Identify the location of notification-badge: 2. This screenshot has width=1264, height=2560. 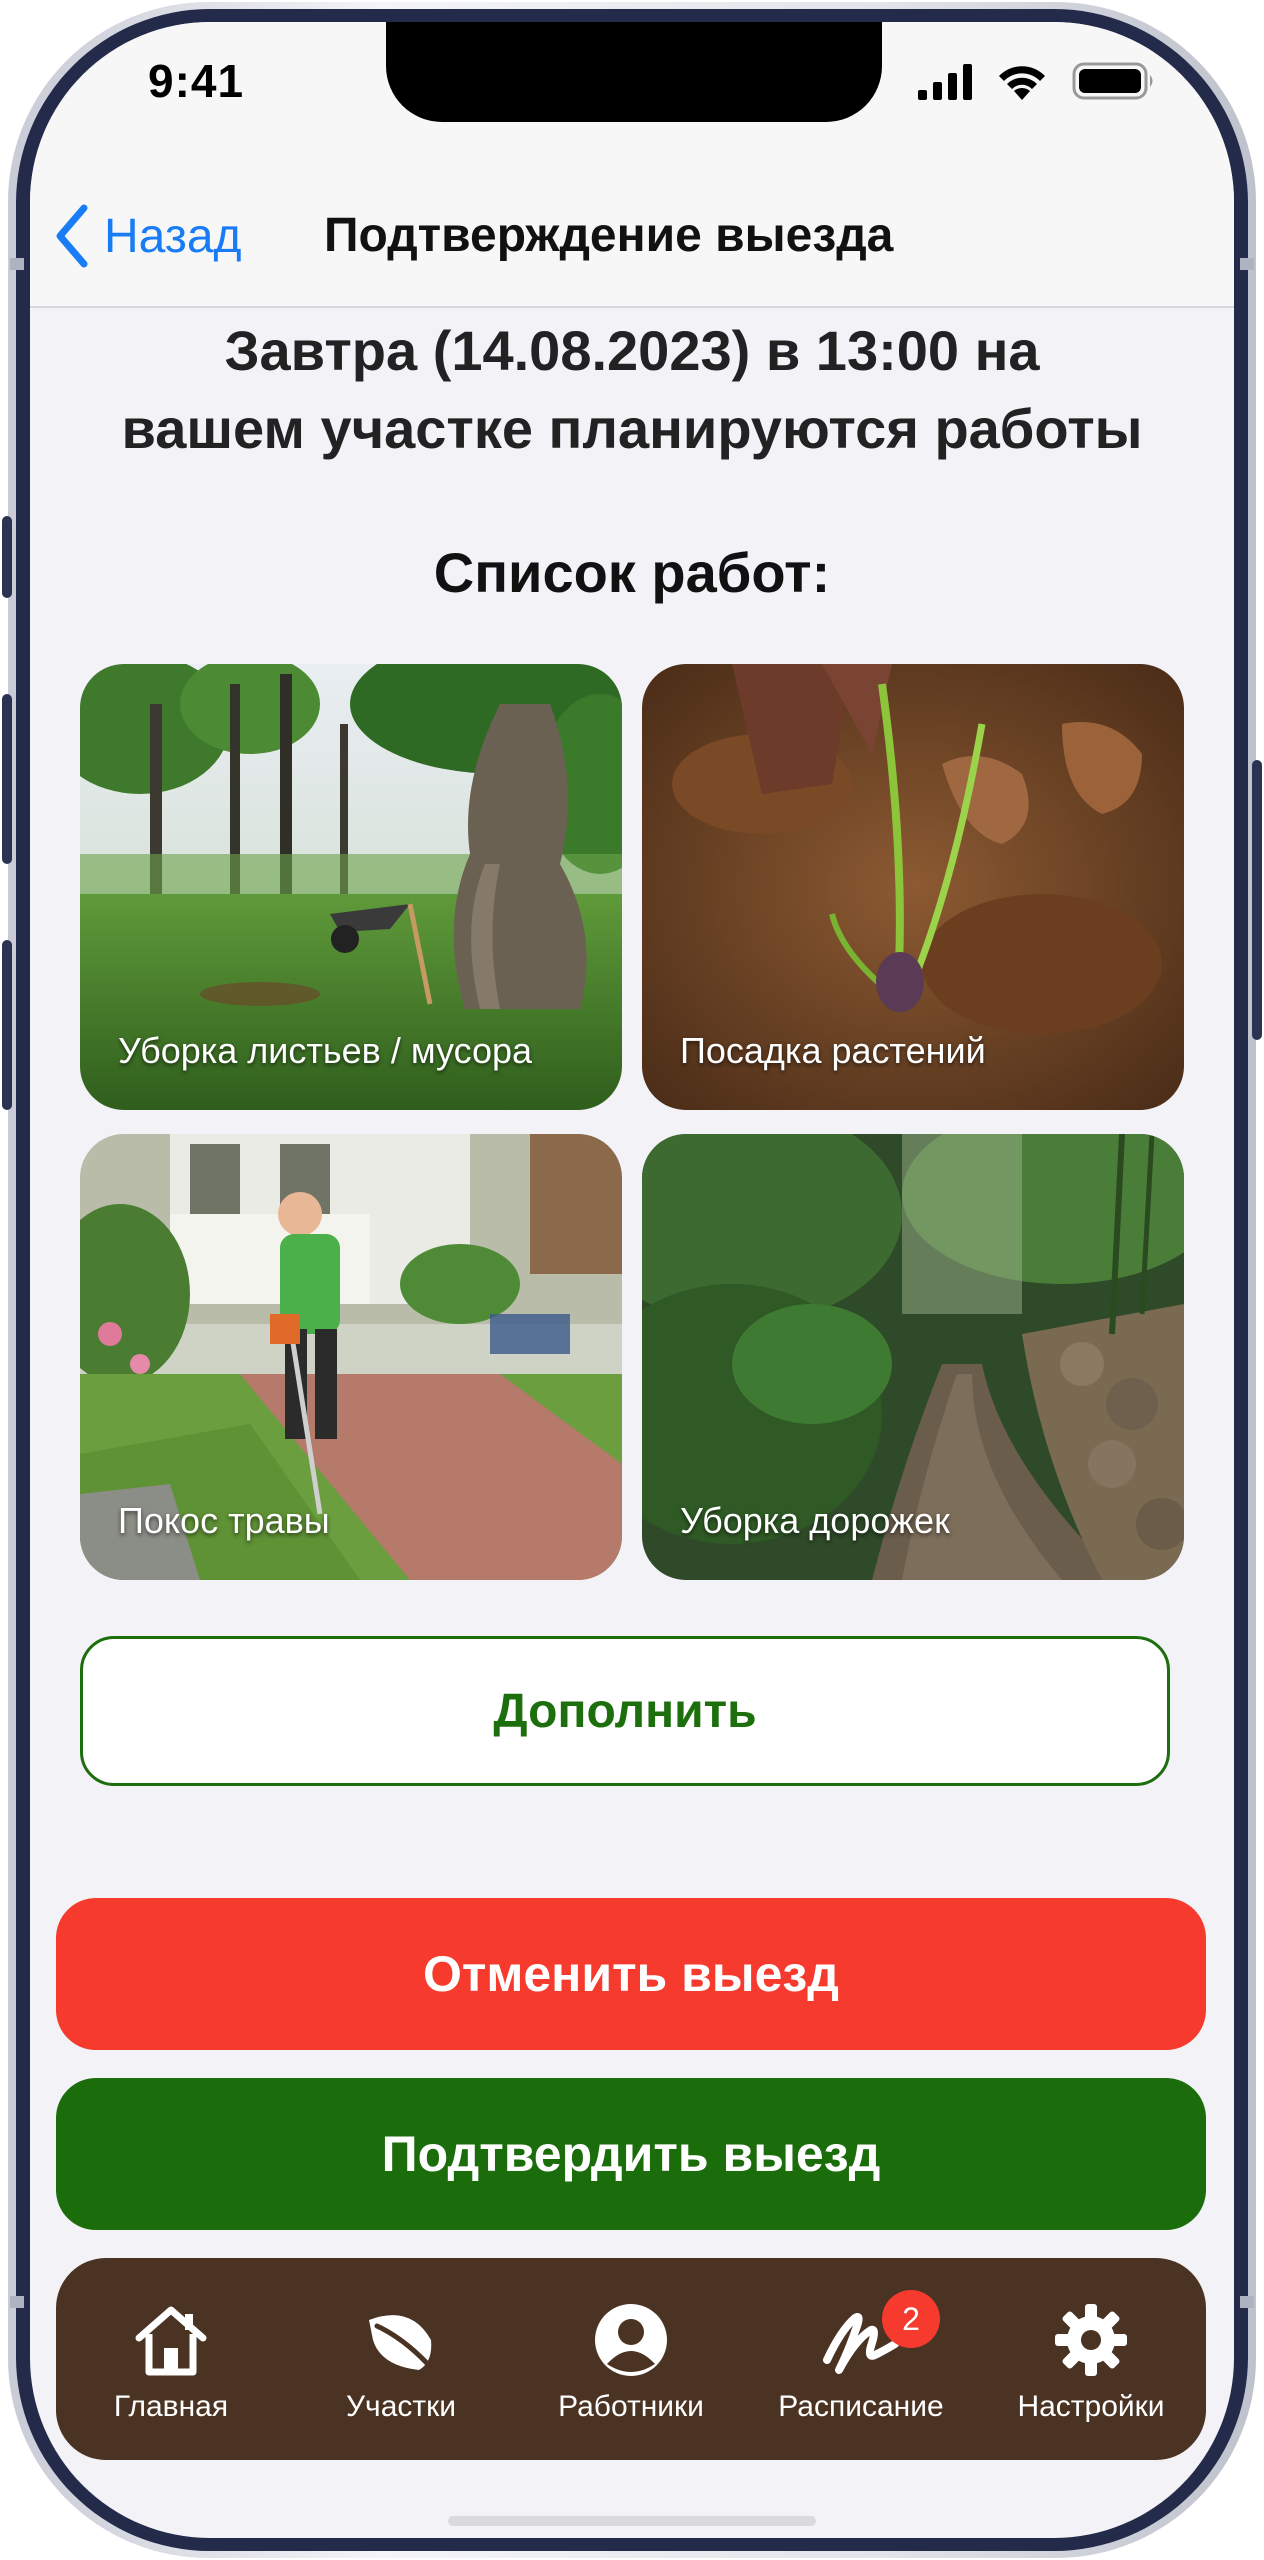
(911, 2319).